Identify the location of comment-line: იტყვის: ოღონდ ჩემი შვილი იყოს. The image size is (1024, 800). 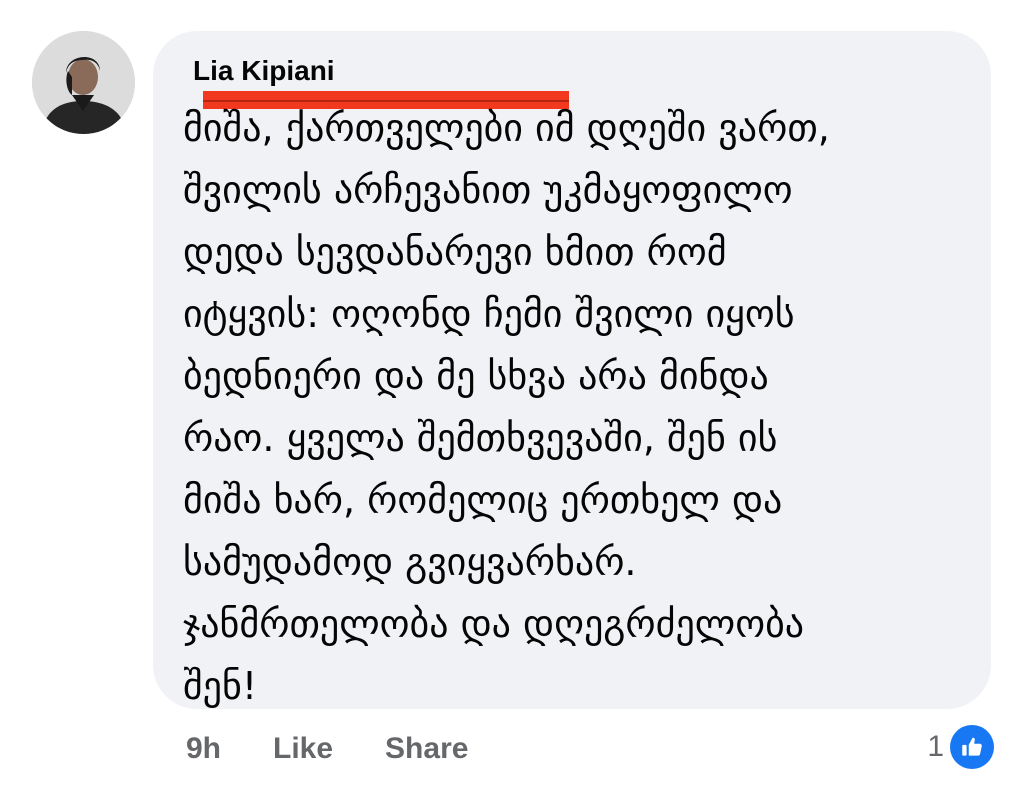
(489, 314).